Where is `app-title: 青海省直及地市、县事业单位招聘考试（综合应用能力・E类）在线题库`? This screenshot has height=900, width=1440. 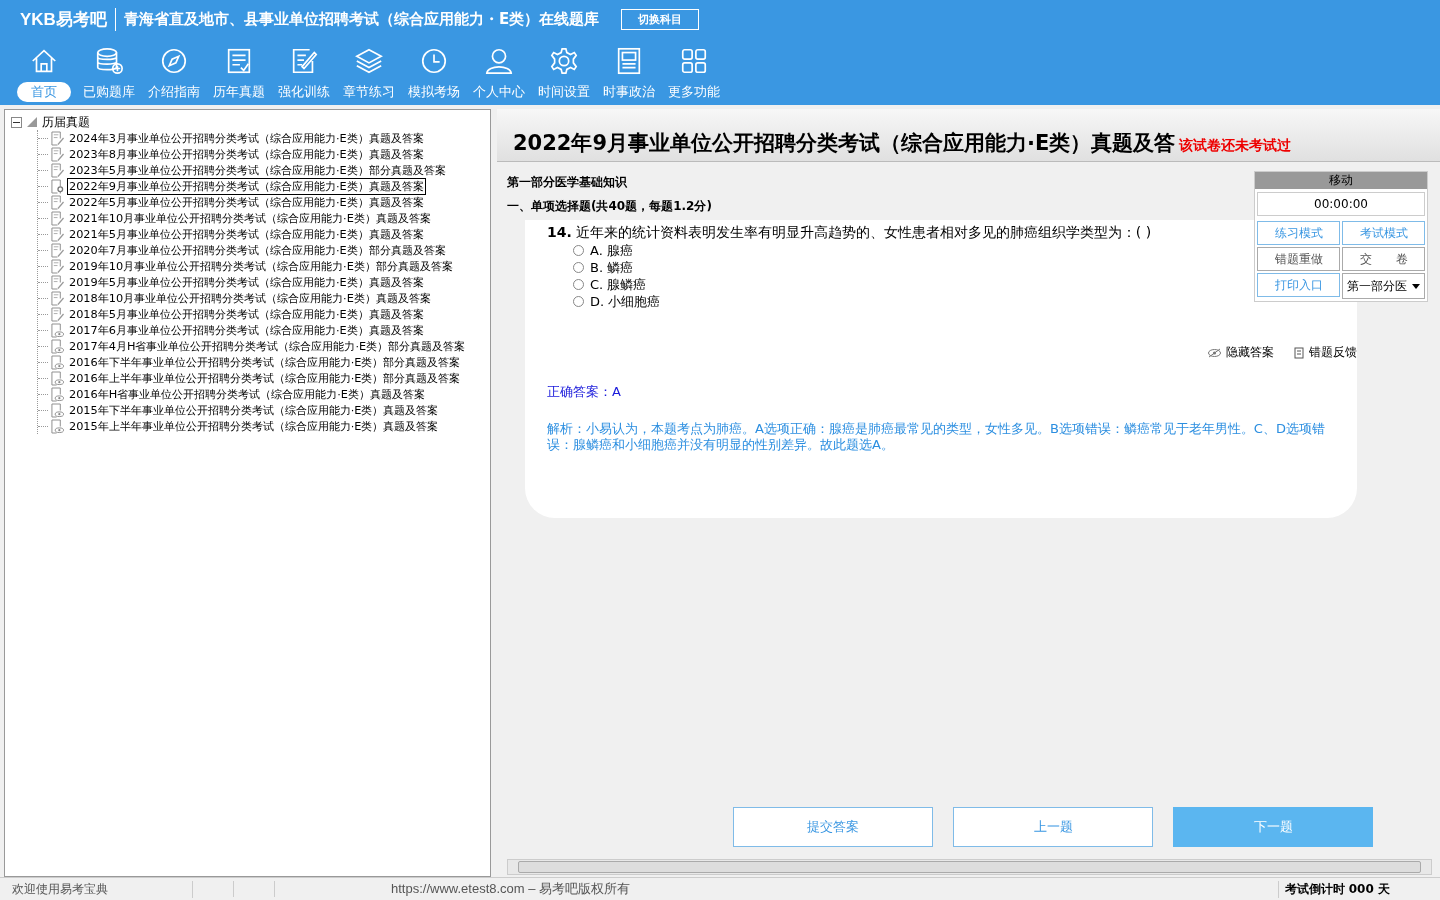
app-title: 青海省直及地市、县事业单位招聘考试（综合应用能力・E类）在线题库 is located at coordinates (361, 19).